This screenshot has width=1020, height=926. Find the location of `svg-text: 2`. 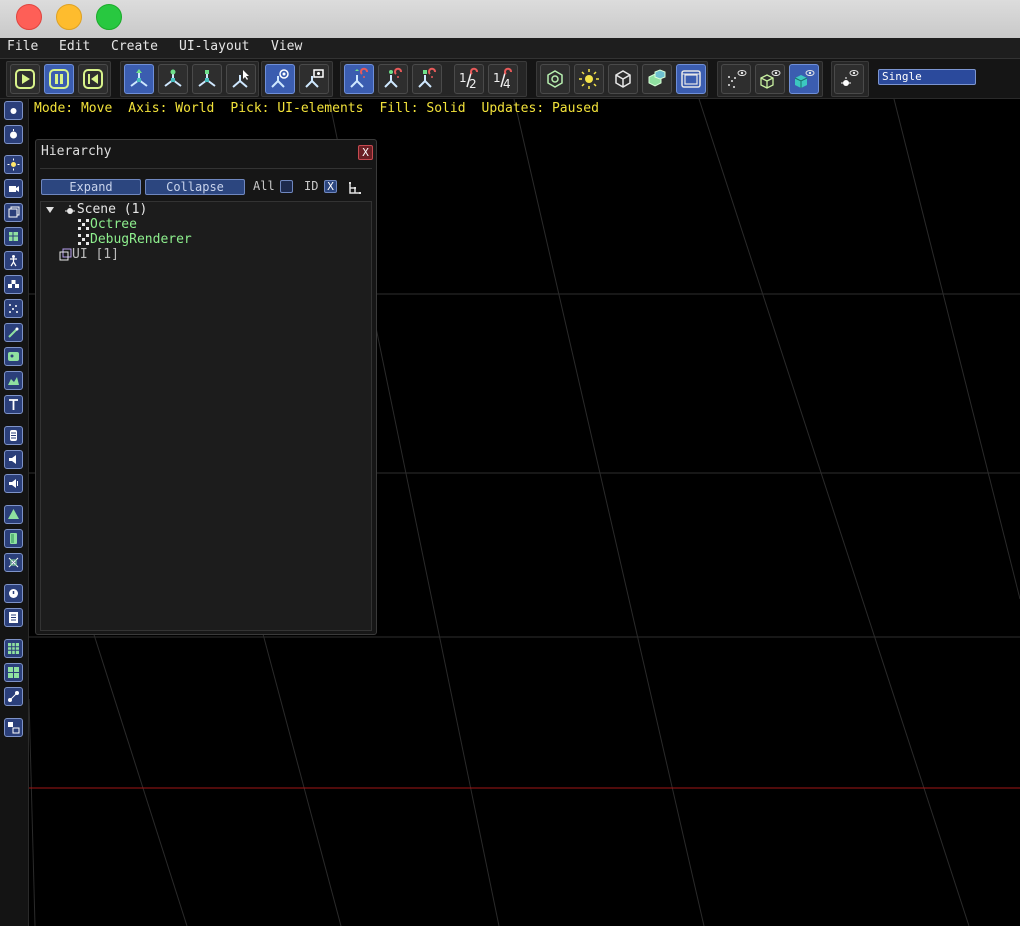

svg-text: 2 is located at coordinates (473, 84).